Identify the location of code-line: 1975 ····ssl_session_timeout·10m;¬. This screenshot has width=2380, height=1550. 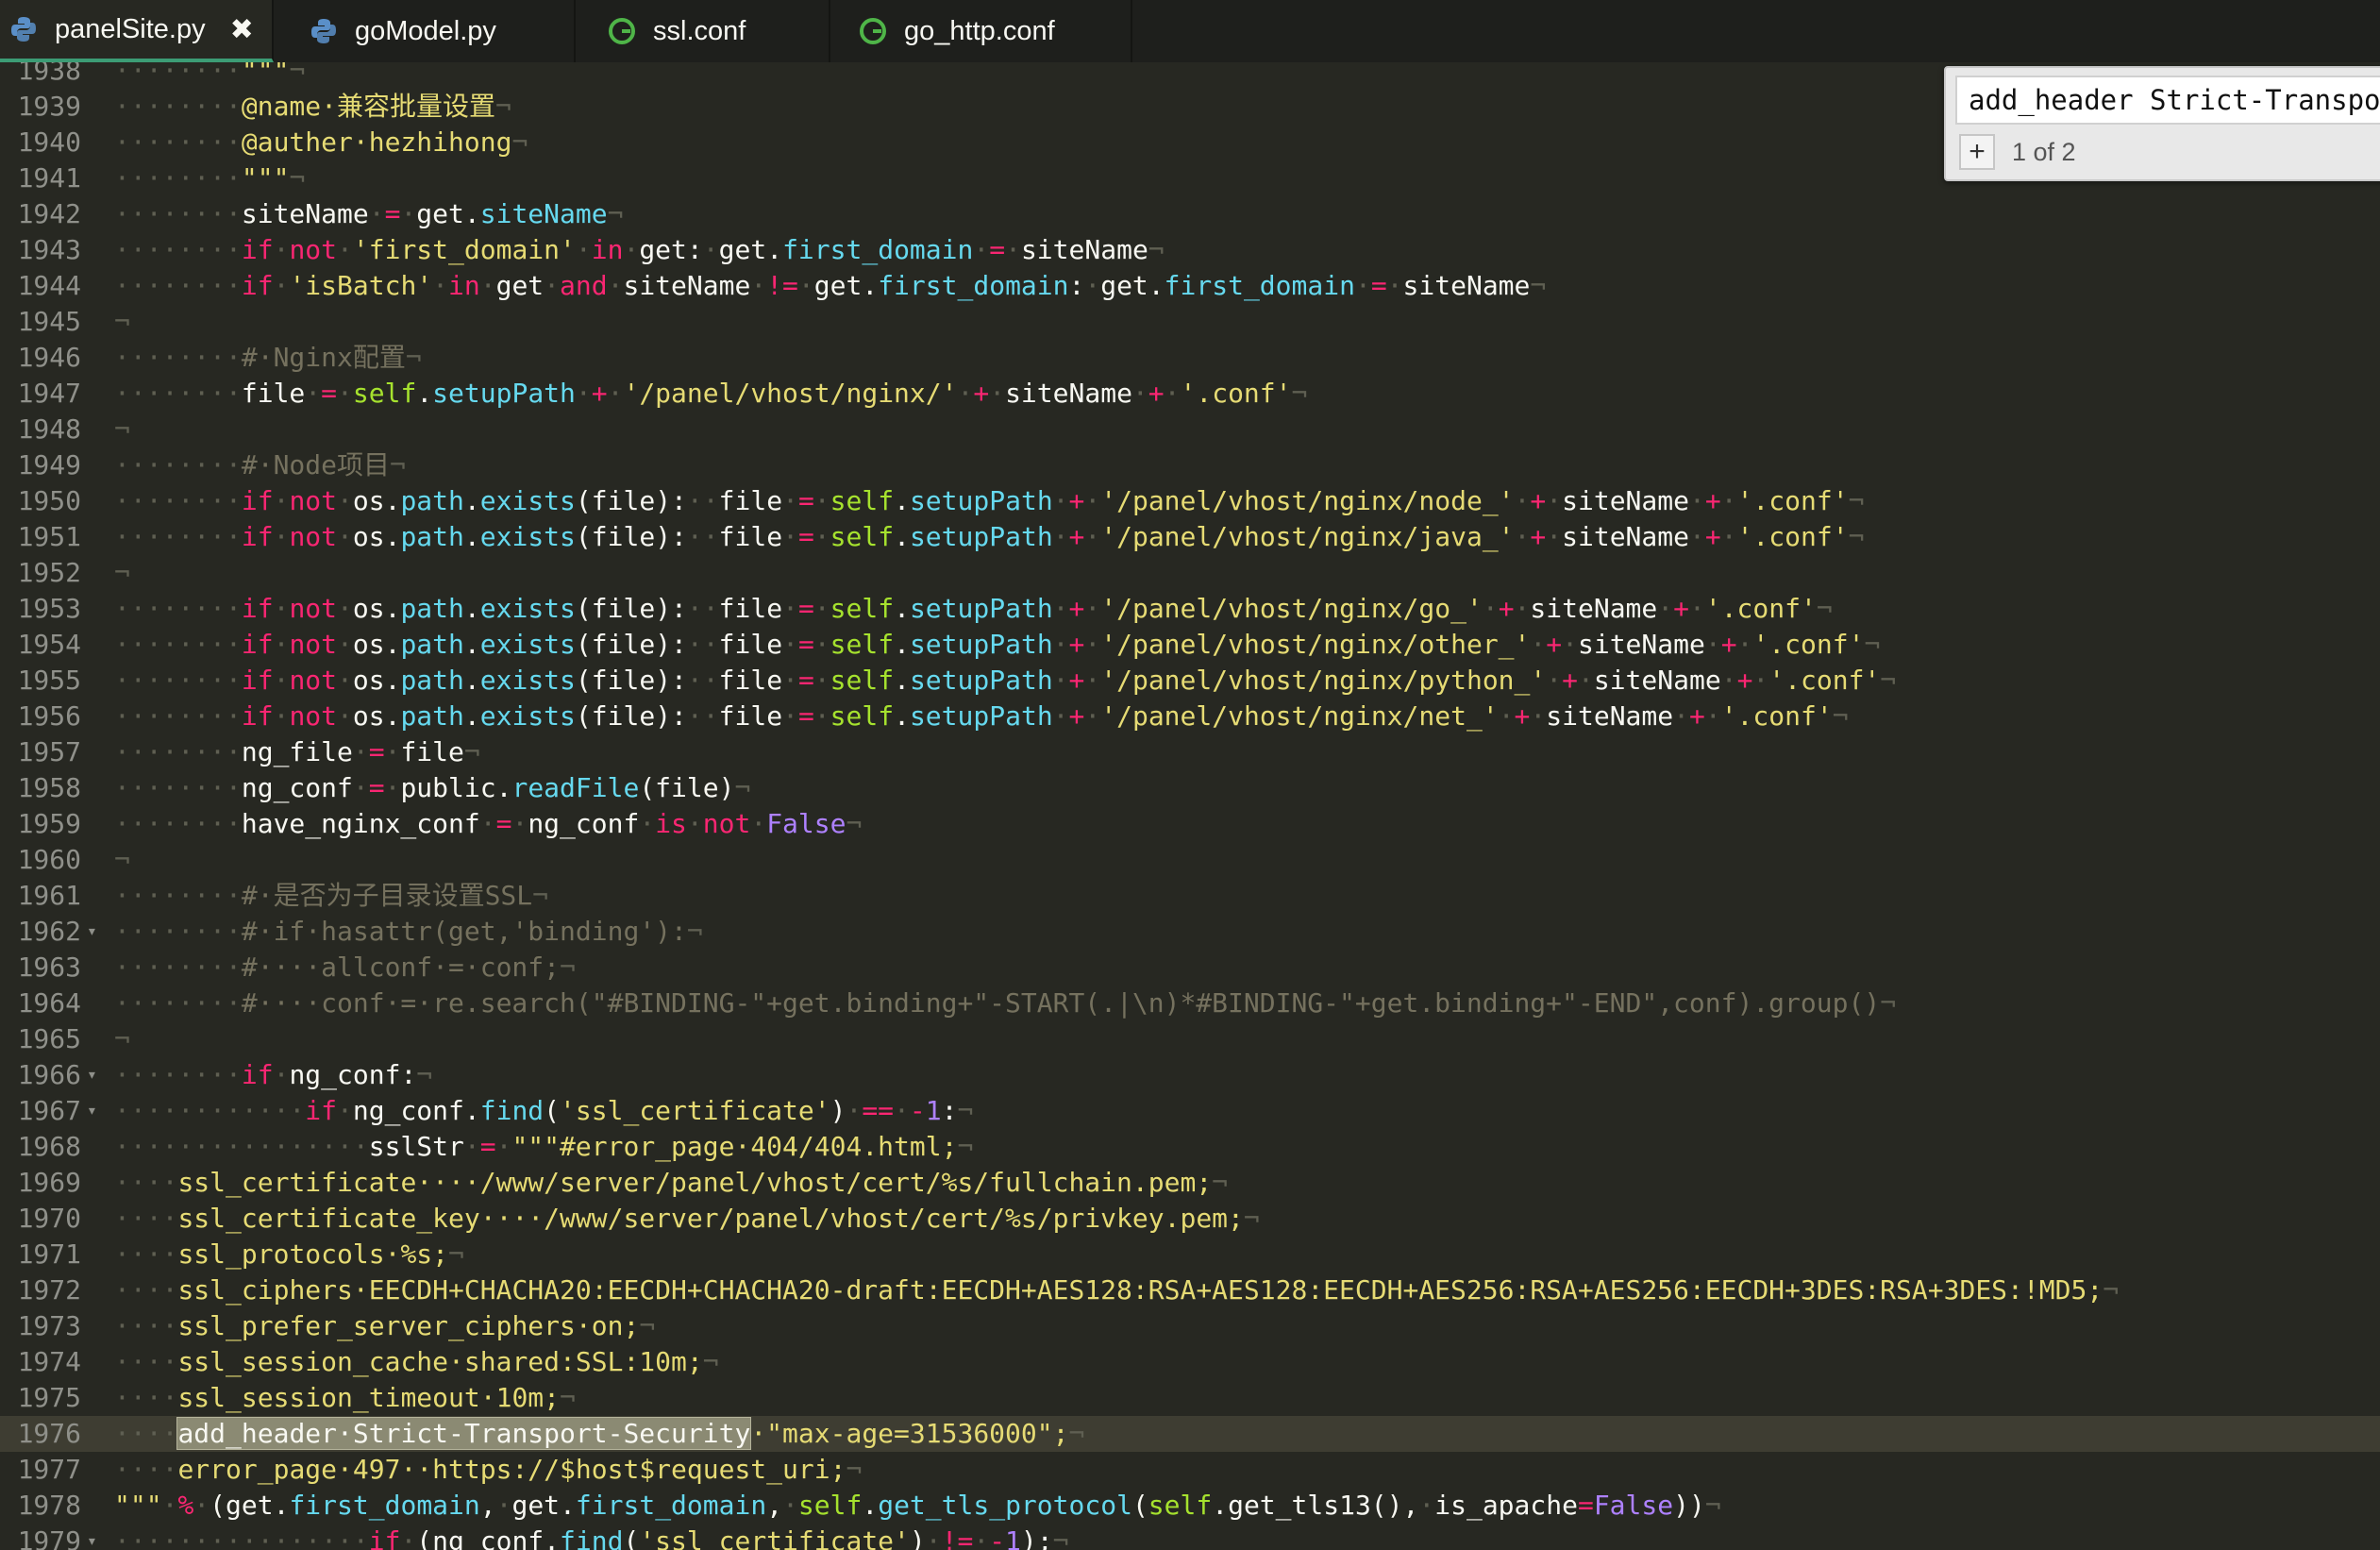
(1190, 1398).